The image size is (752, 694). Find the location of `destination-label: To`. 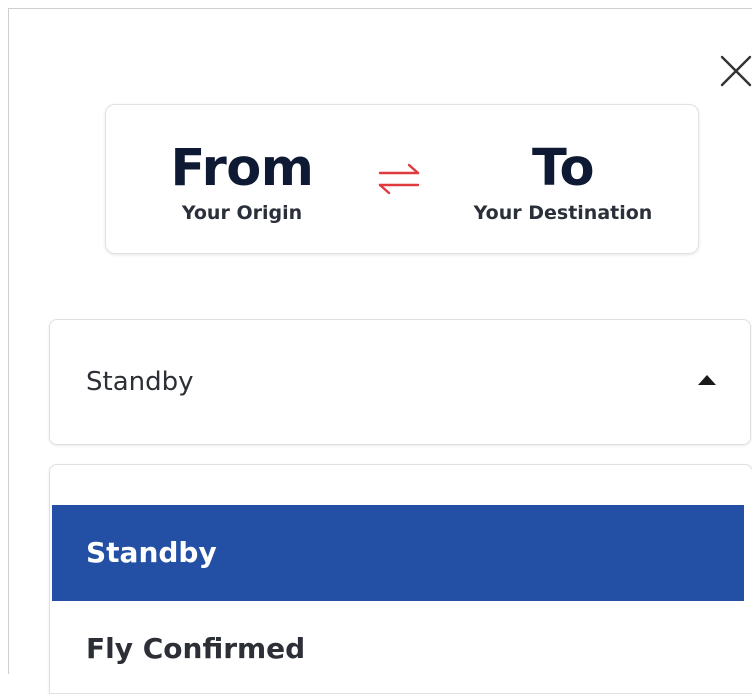

destination-label: To is located at coordinates (563, 168).